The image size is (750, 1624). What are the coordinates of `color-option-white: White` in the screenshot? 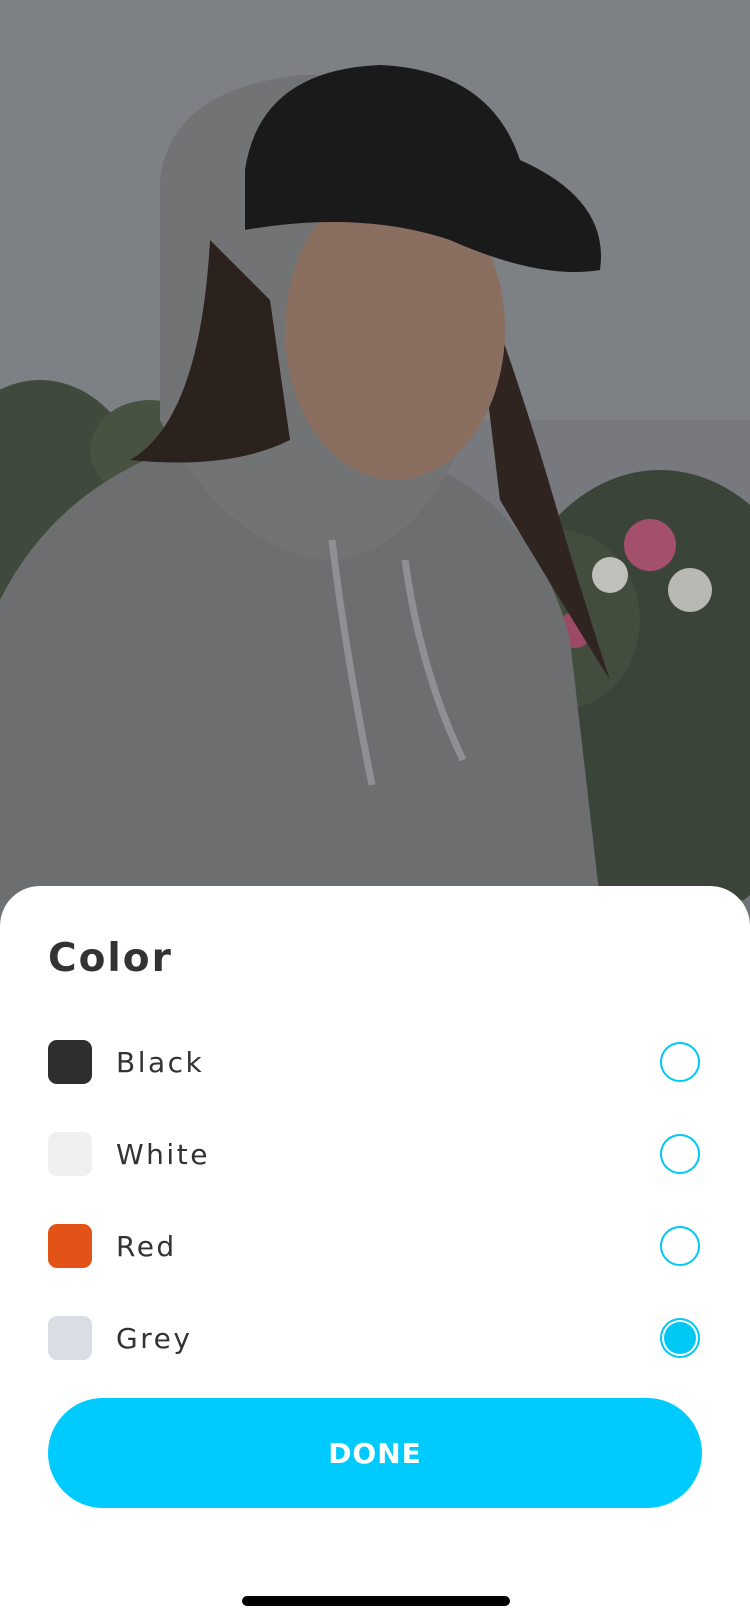 It's located at (375, 1154).